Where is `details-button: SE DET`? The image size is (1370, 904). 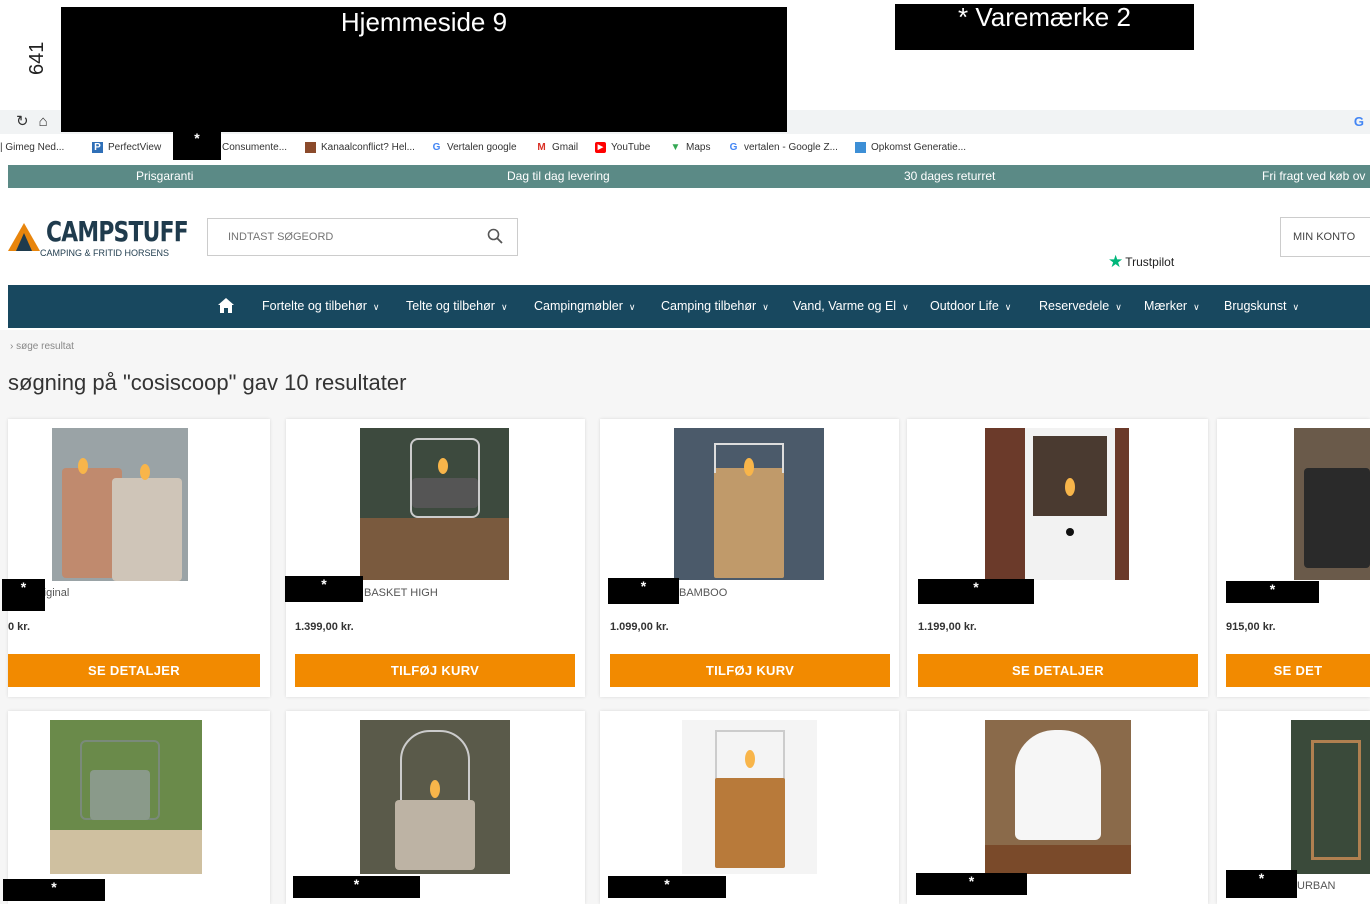 details-button: SE DET is located at coordinates (1298, 670).